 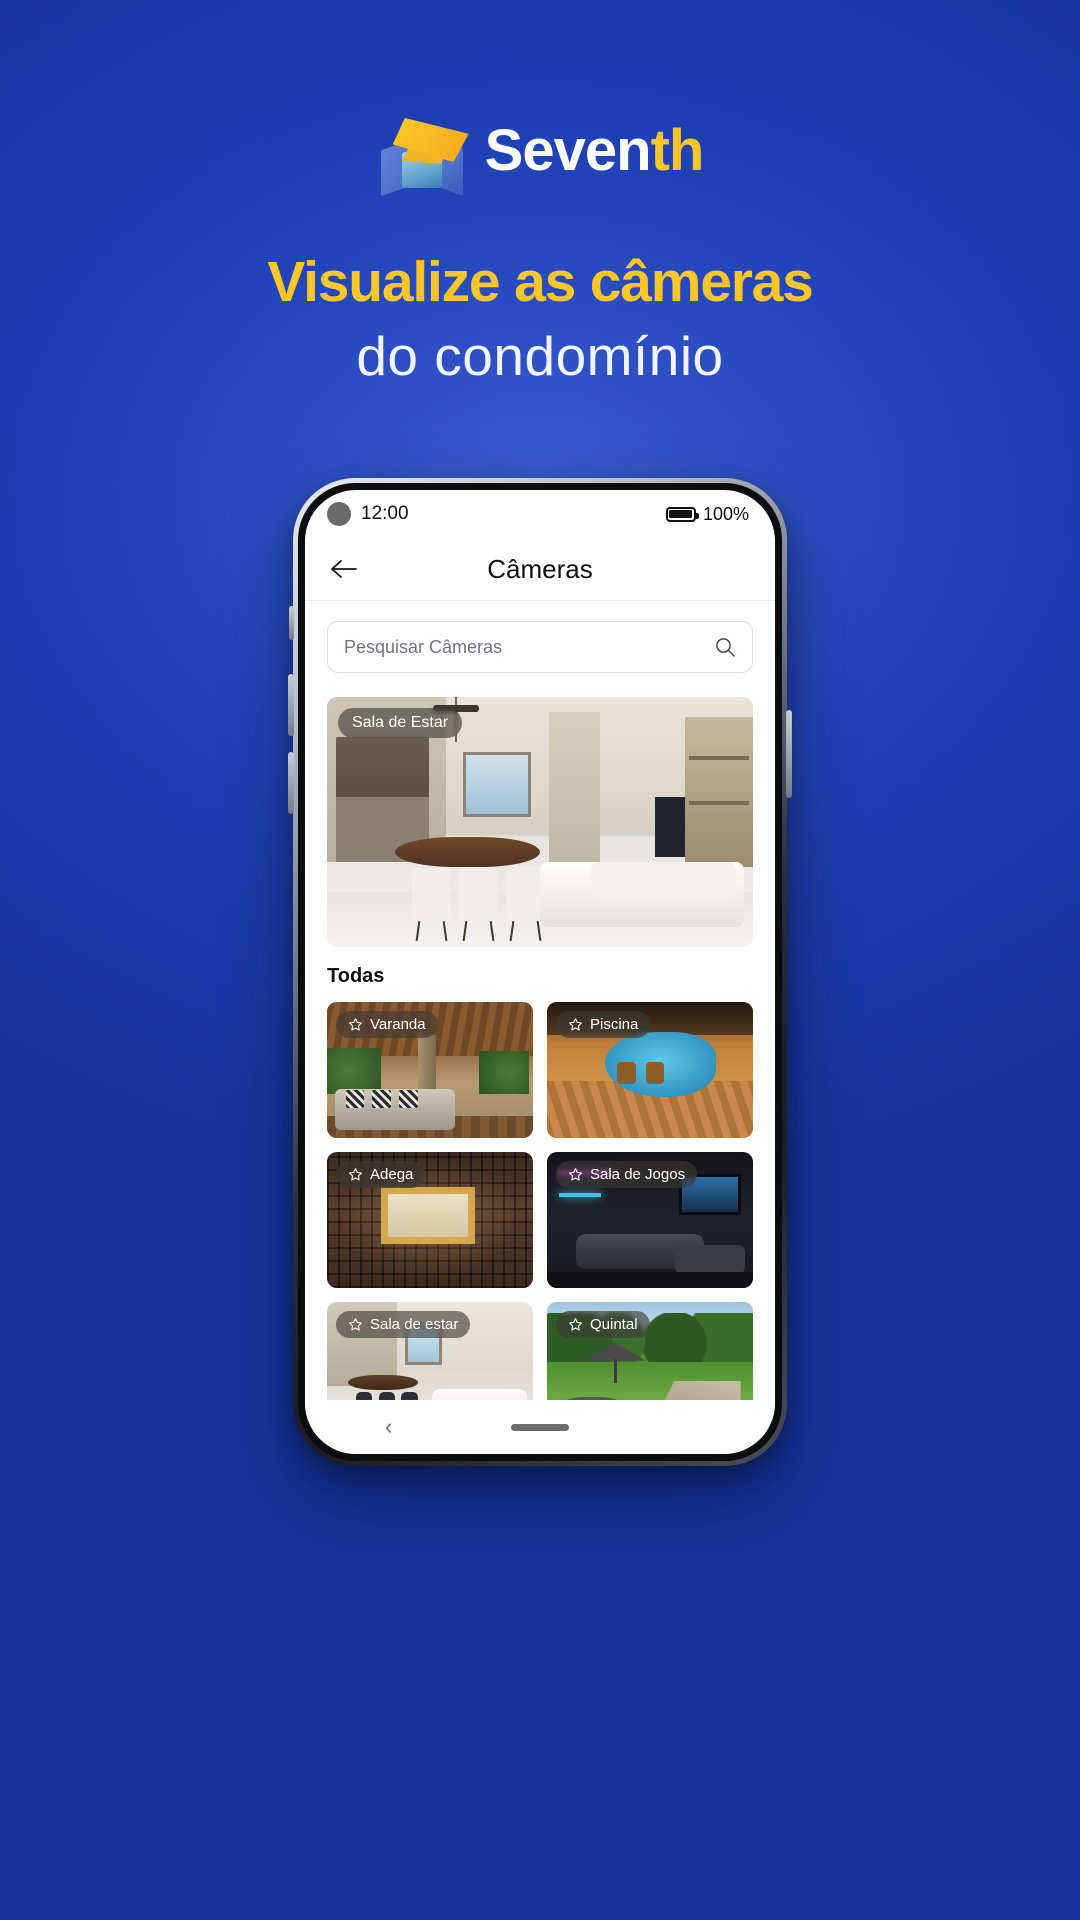 I want to click on phone-volume-up-button, so click(x=291, y=705).